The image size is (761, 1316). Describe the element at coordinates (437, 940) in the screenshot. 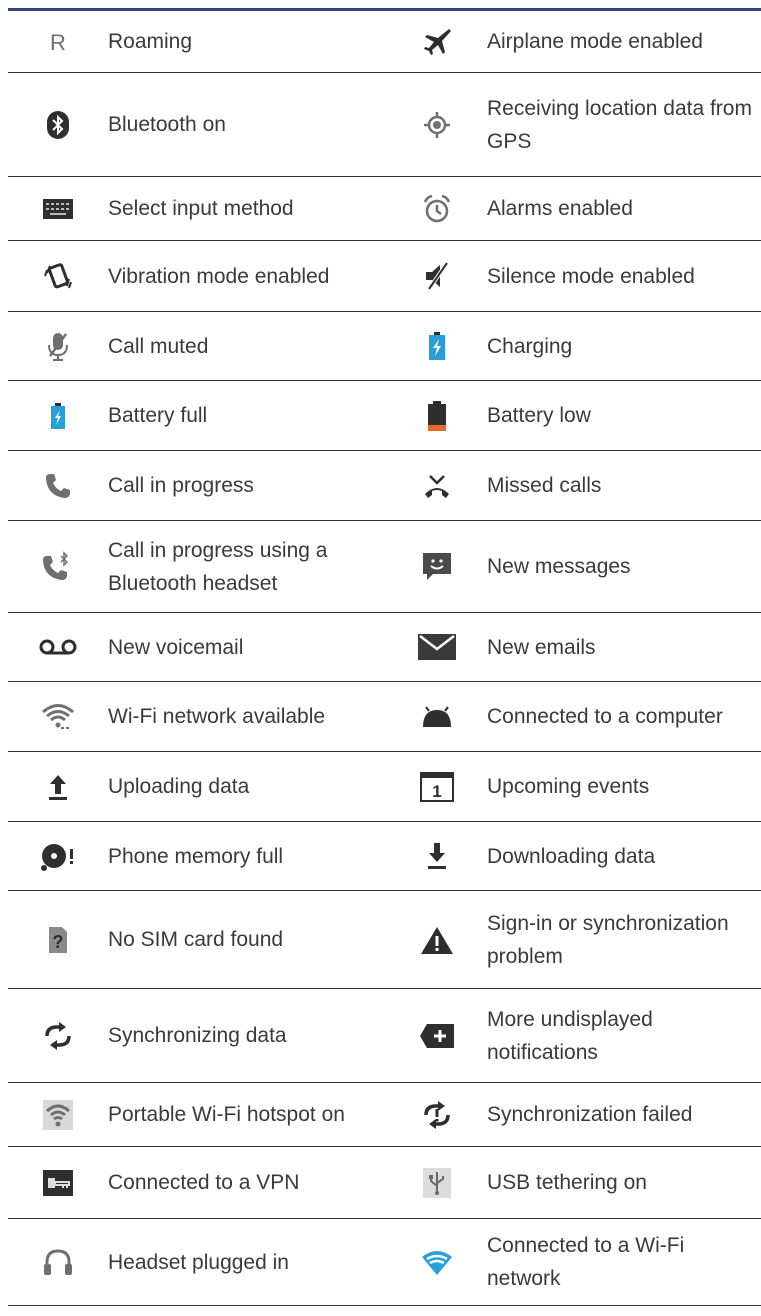

I see `warning-icon` at that location.